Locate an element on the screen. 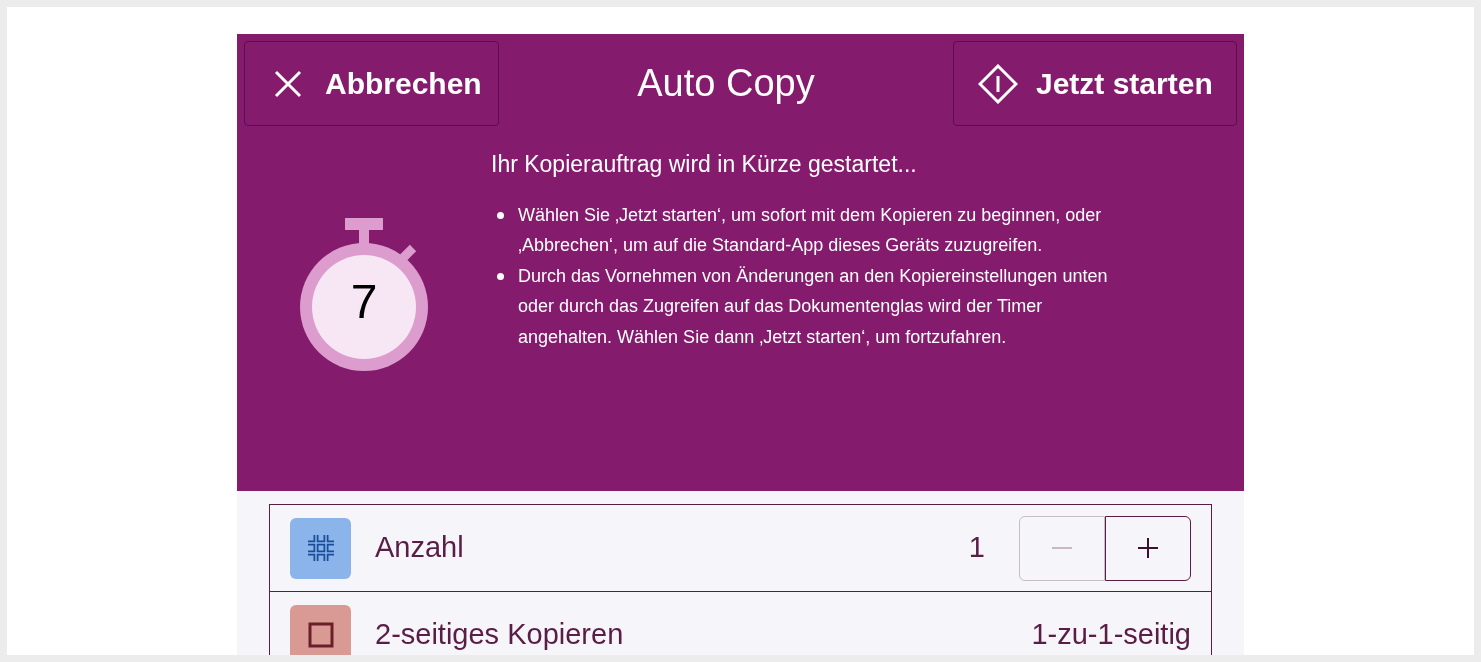  close-icon is located at coordinates (288, 83).